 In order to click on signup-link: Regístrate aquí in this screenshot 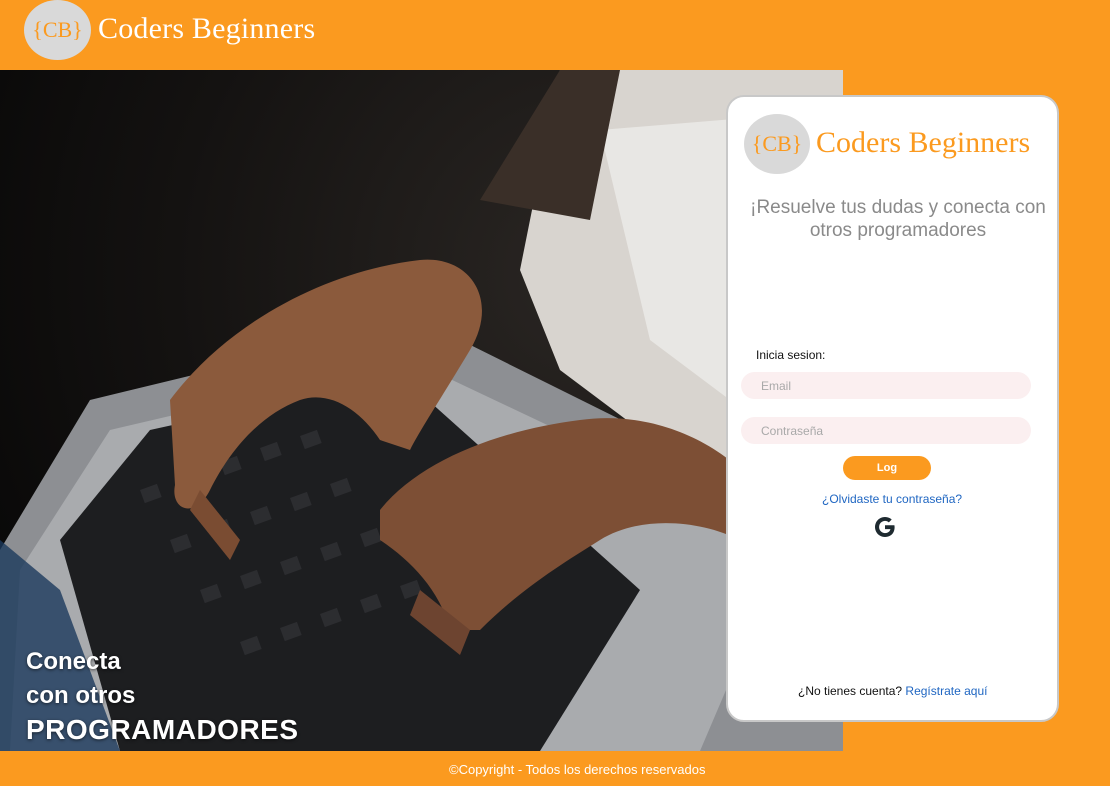, I will do `click(946, 691)`.